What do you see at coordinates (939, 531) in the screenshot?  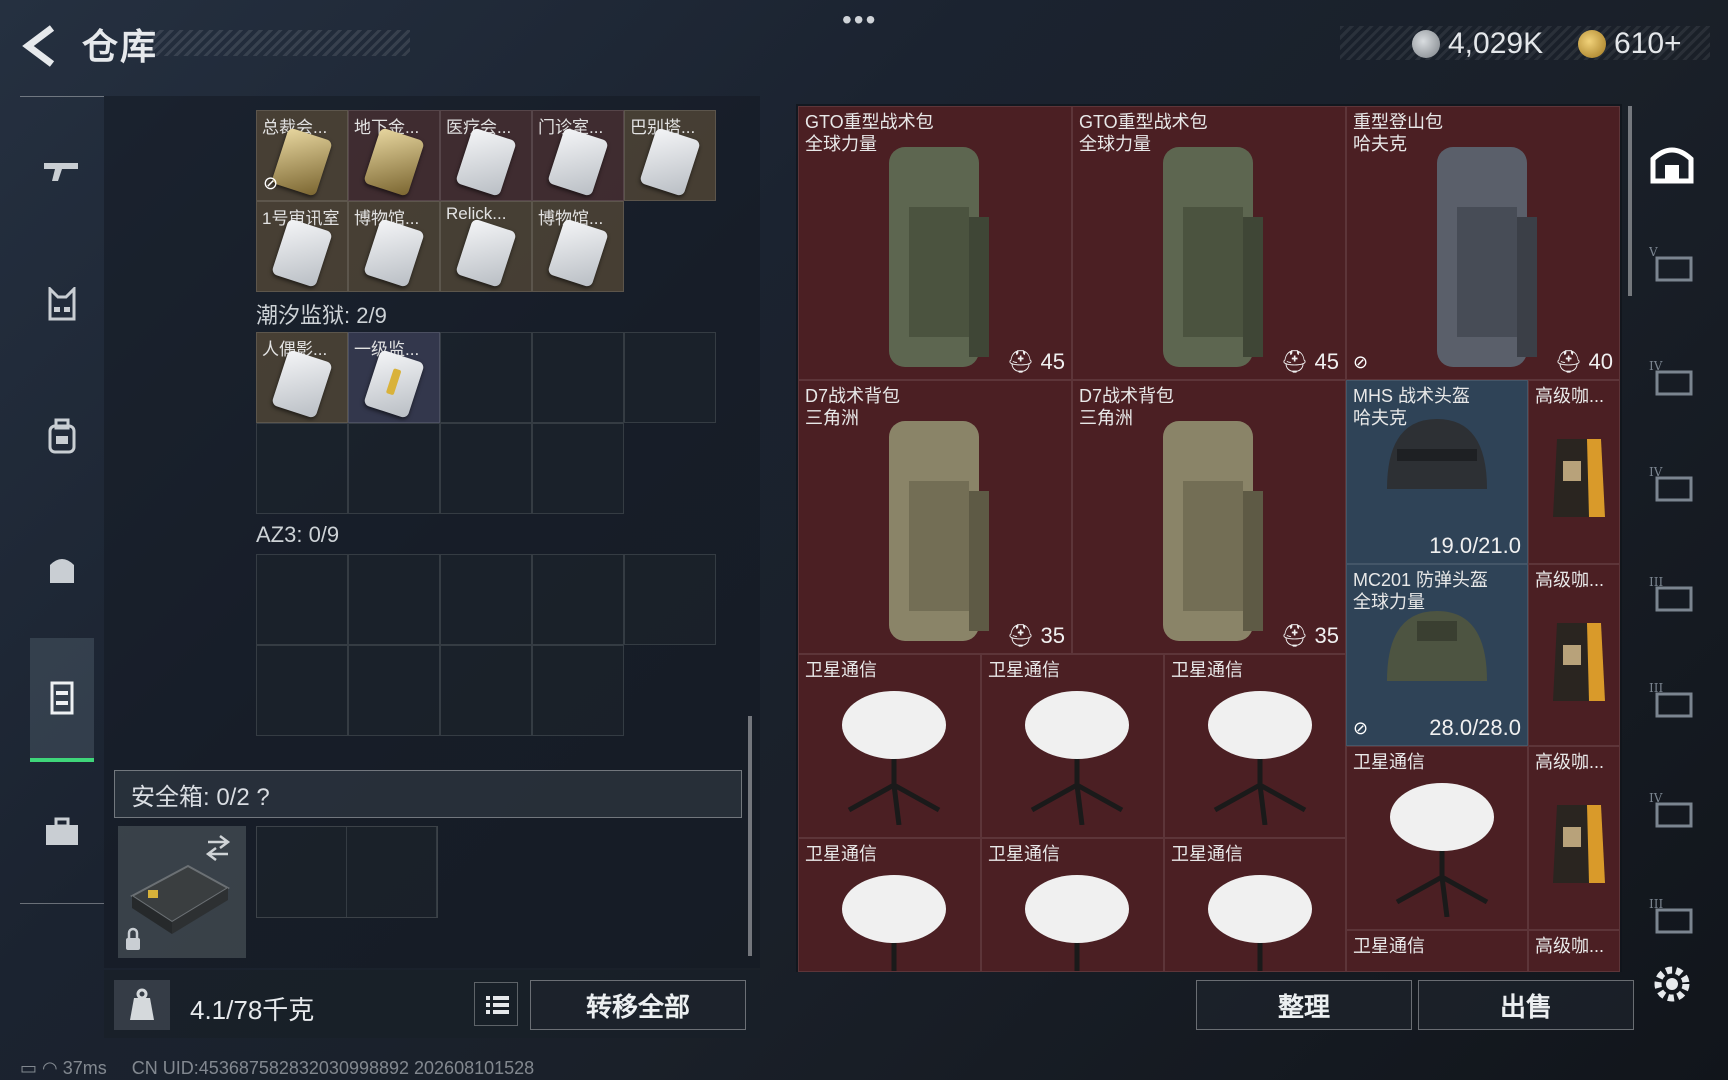 I see `backpack-image-icon` at bounding box center [939, 531].